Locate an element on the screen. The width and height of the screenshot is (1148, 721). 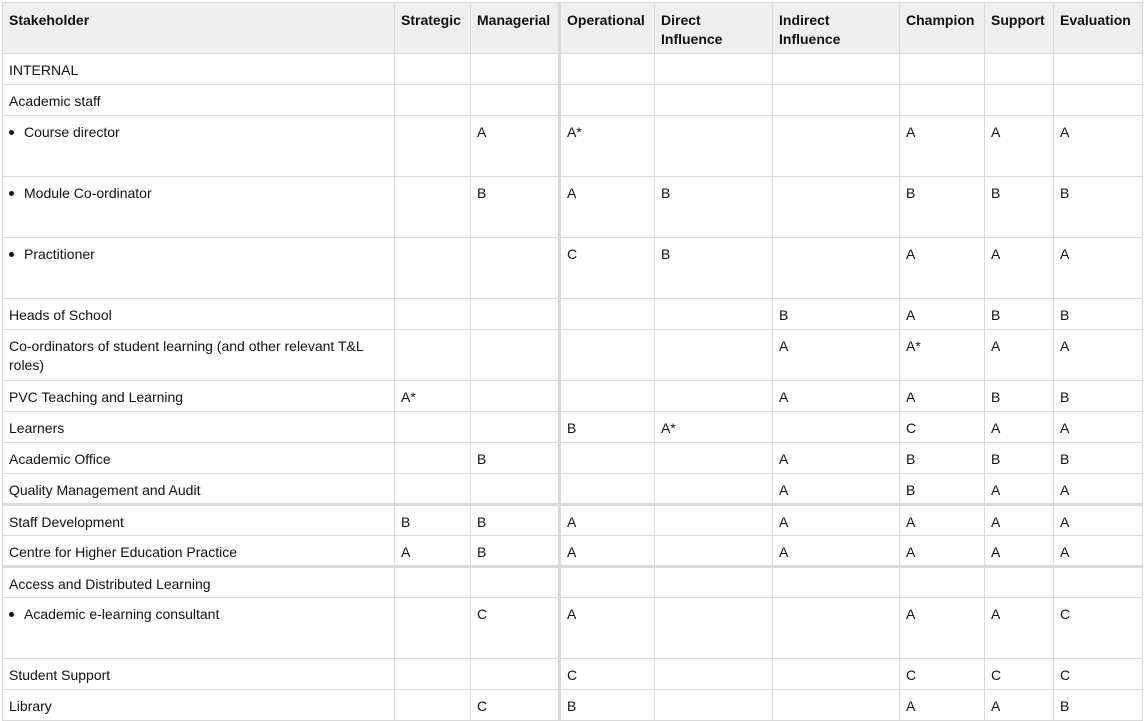
rating-cell-operational: B is located at coordinates (607, 705).